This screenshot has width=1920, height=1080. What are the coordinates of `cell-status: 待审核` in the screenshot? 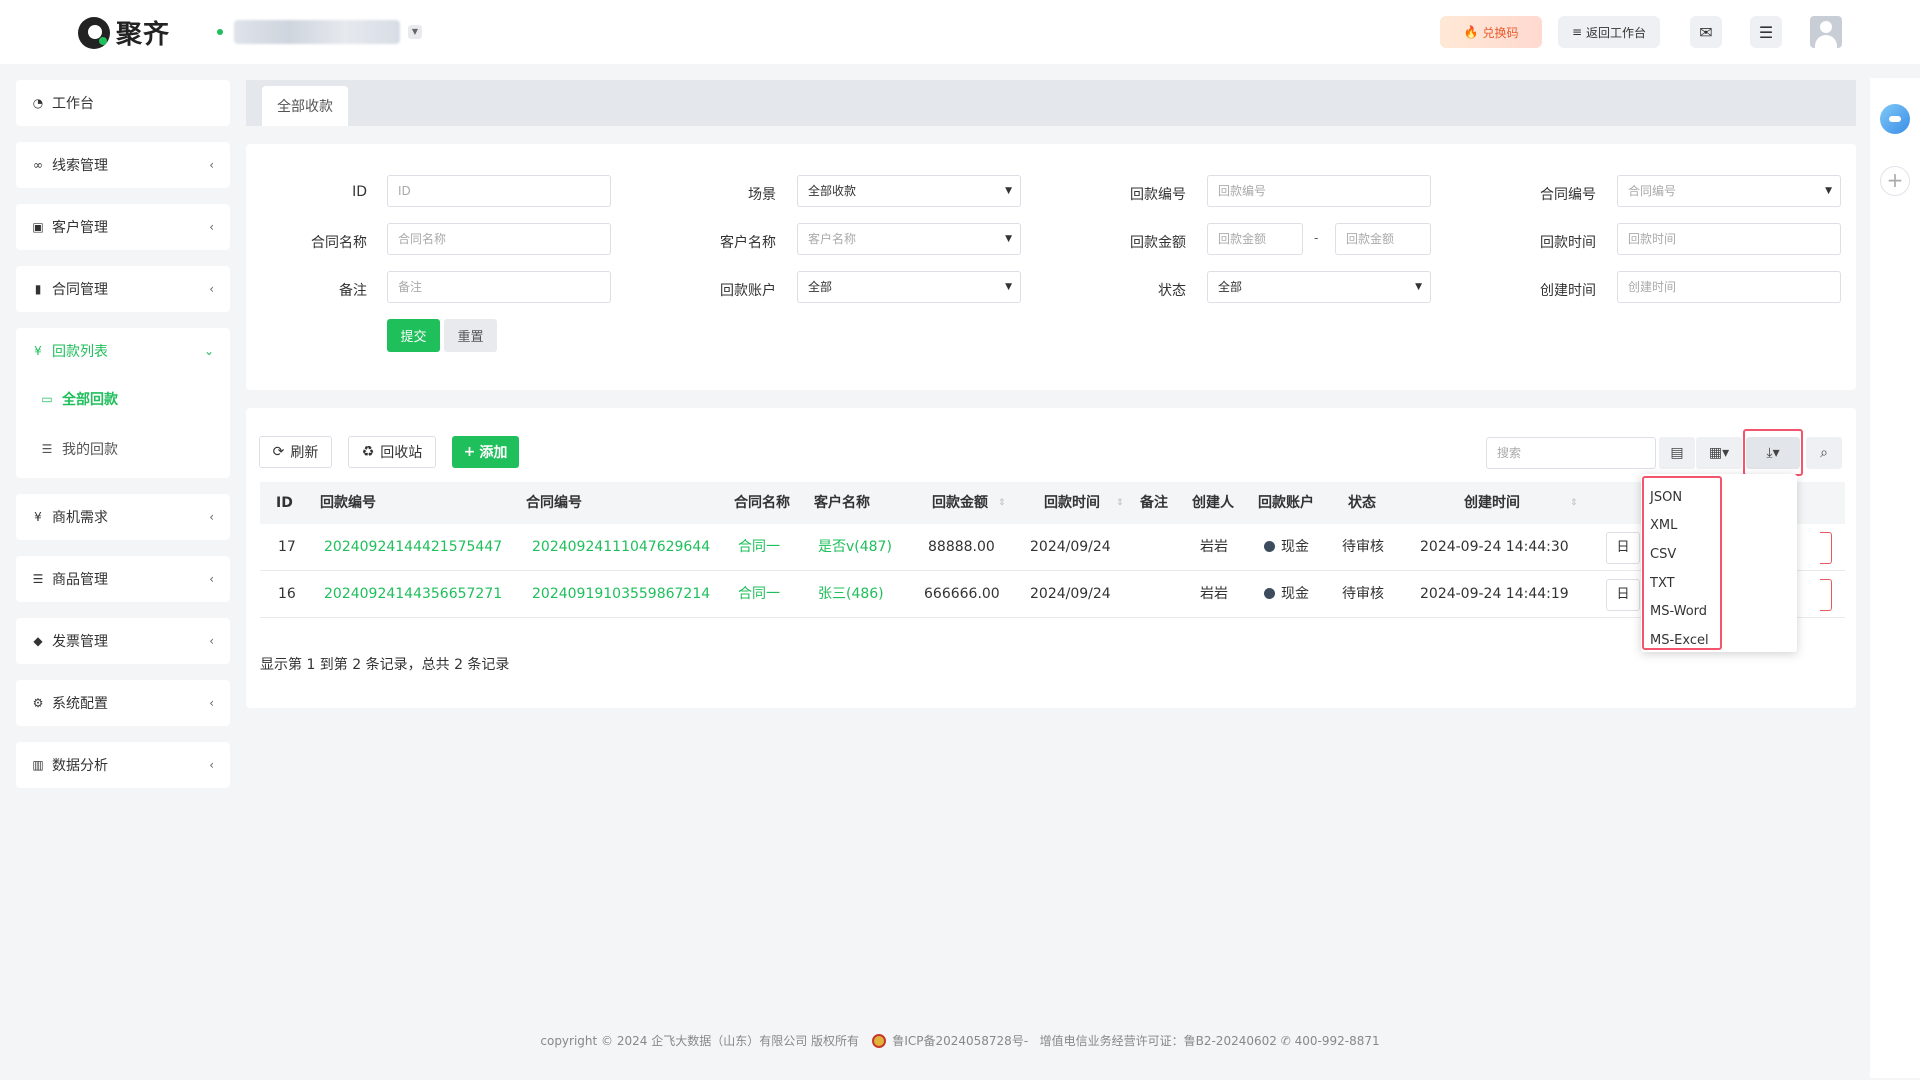 It's located at (1363, 547).